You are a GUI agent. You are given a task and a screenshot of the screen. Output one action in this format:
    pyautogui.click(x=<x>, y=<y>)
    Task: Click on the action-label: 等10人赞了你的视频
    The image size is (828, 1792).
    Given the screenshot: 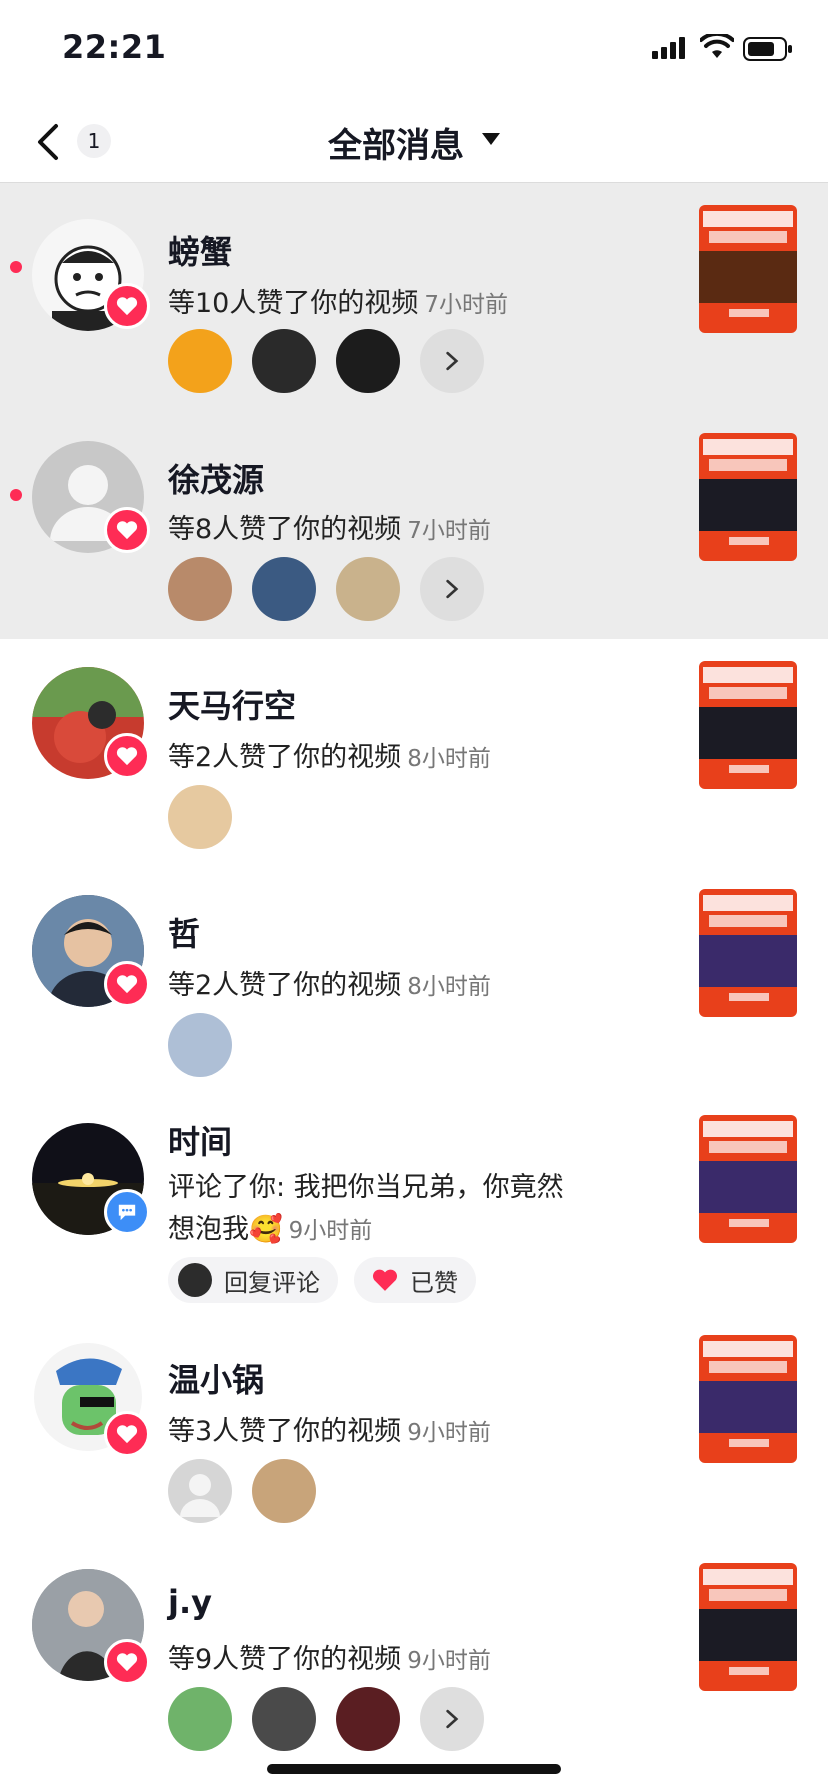 What is the action you would take?
    pyautogui.click(x=293, y=303)
    